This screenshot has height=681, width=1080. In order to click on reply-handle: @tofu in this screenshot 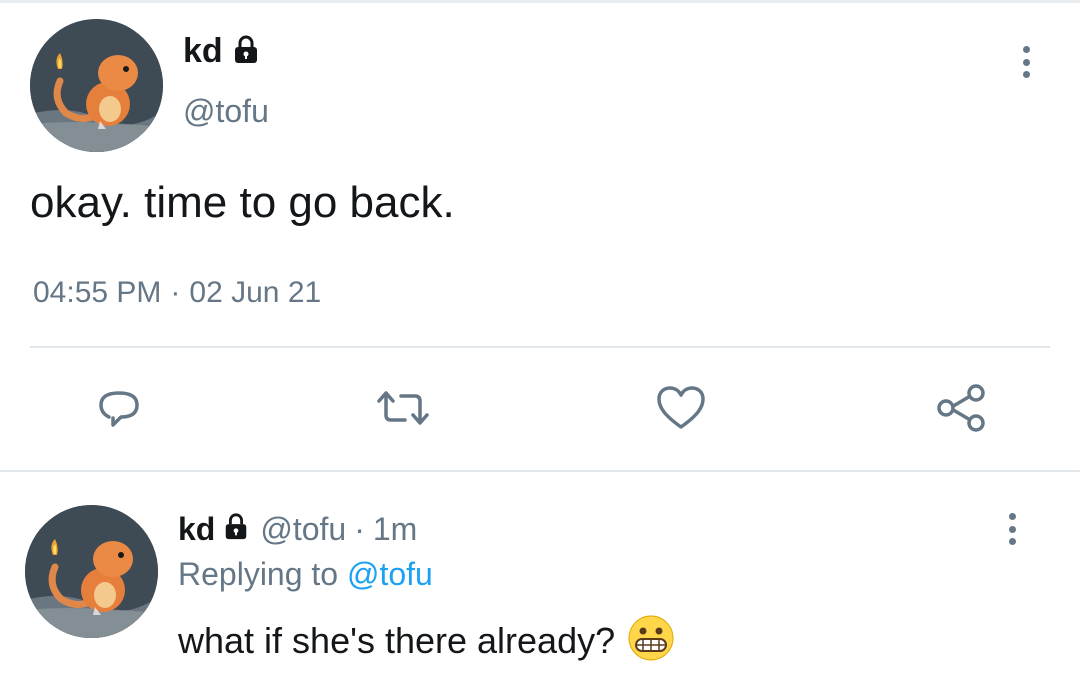, I will do `click(303, 529)`.